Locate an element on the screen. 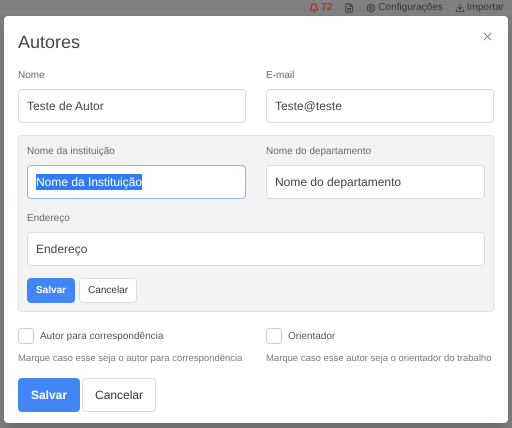 This screenshot has width=512, height=428. input-field: Nome do departamento is located at coordinates (375, 182).